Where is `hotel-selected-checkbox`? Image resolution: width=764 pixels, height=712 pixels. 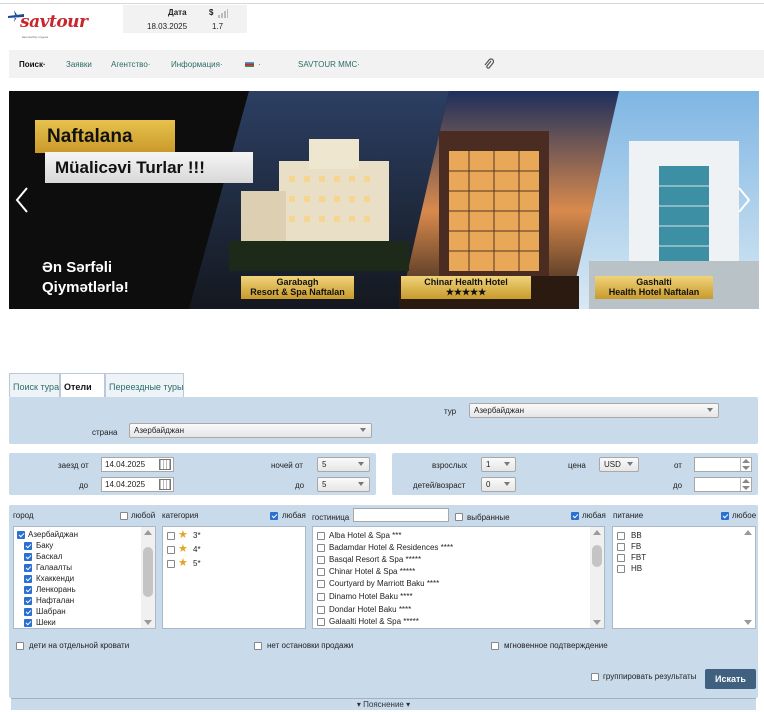
hotel-selected-checkbox is located at coordinates (459, 517).